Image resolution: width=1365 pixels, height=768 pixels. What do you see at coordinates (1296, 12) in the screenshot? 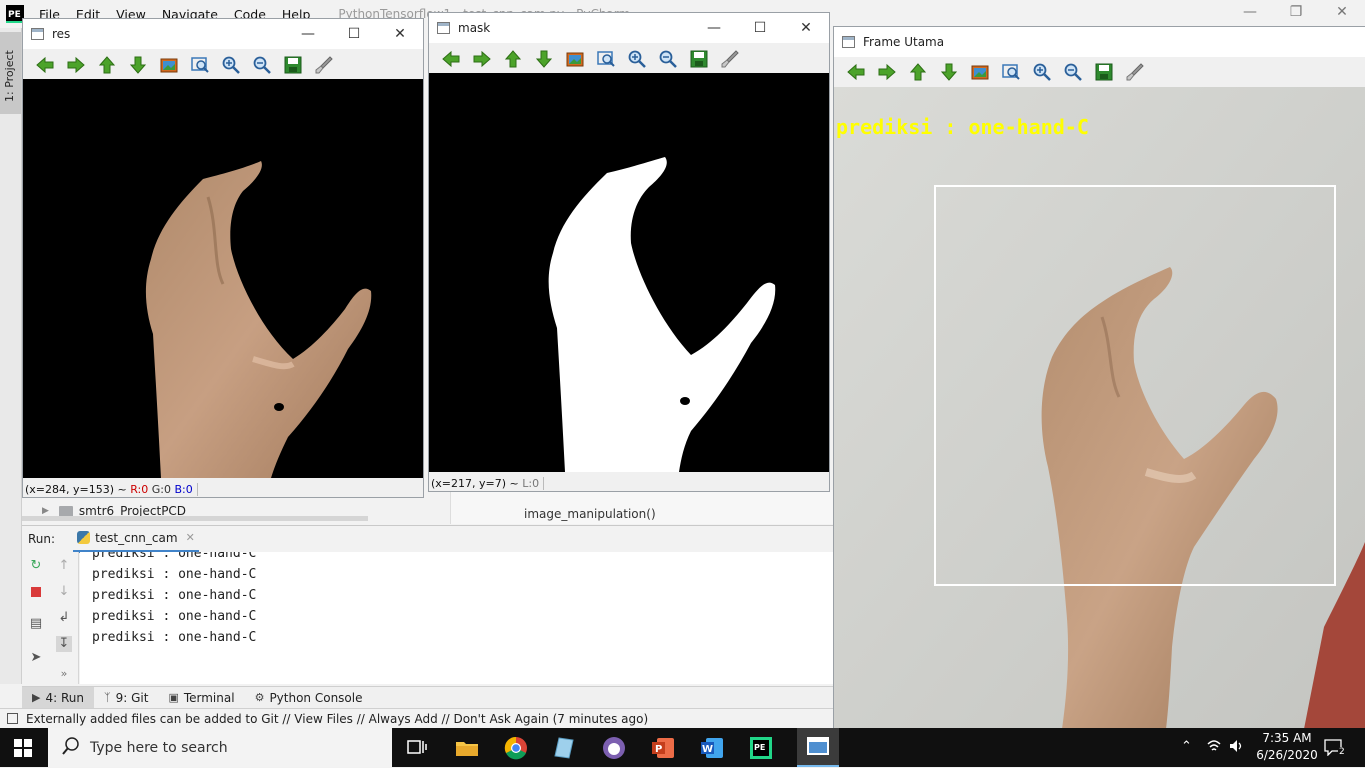
I see `restore-icon: ❐` at bounding box center [1296, 12].